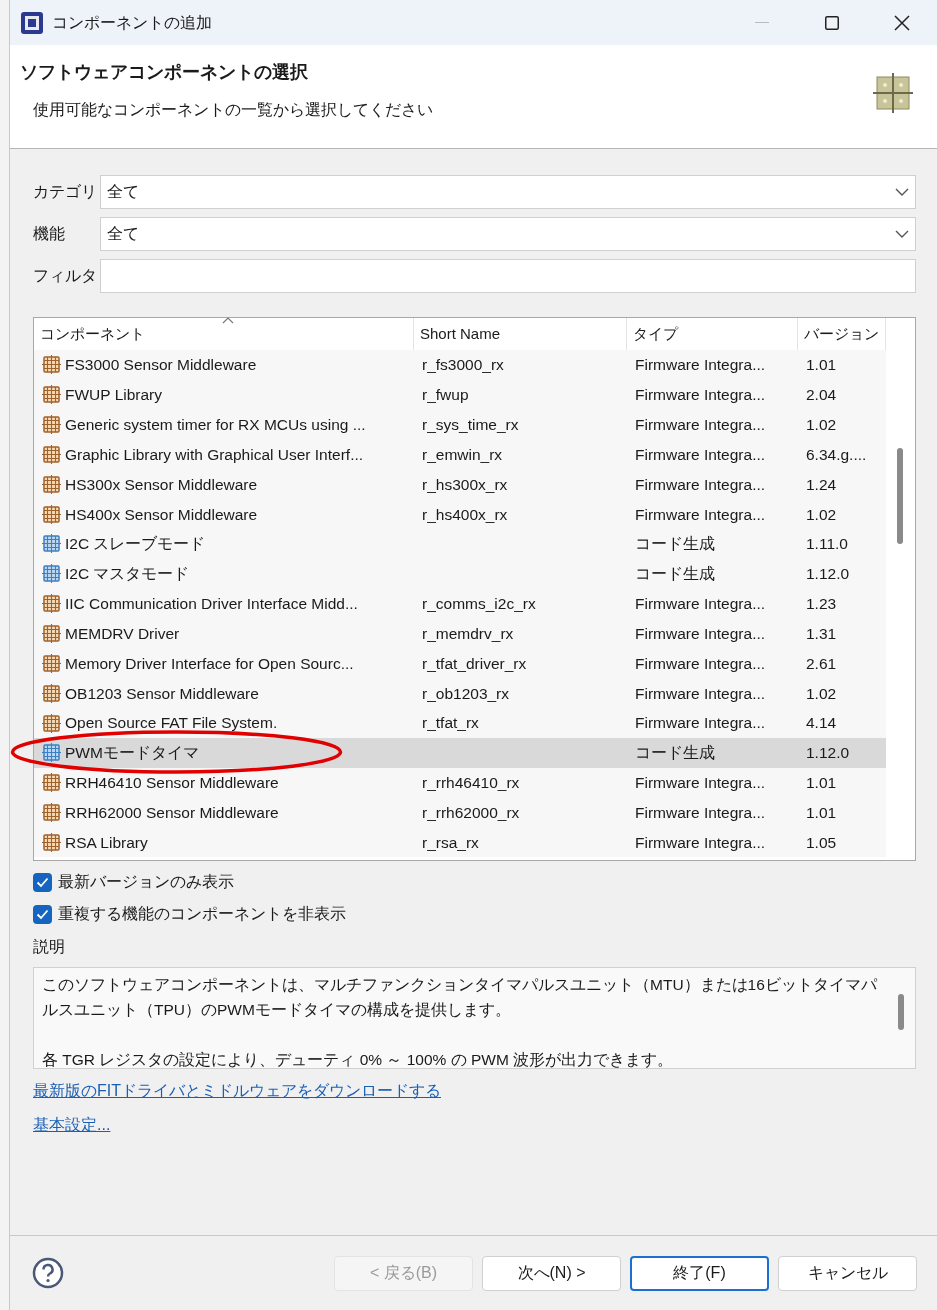 Image resolution: width=937 pixels, height=1310 pixels. I want to click on table-row: HS400x Sensor Middleware r_hs400x_rx Firmware Integra... 1.02, so click(460, 514).